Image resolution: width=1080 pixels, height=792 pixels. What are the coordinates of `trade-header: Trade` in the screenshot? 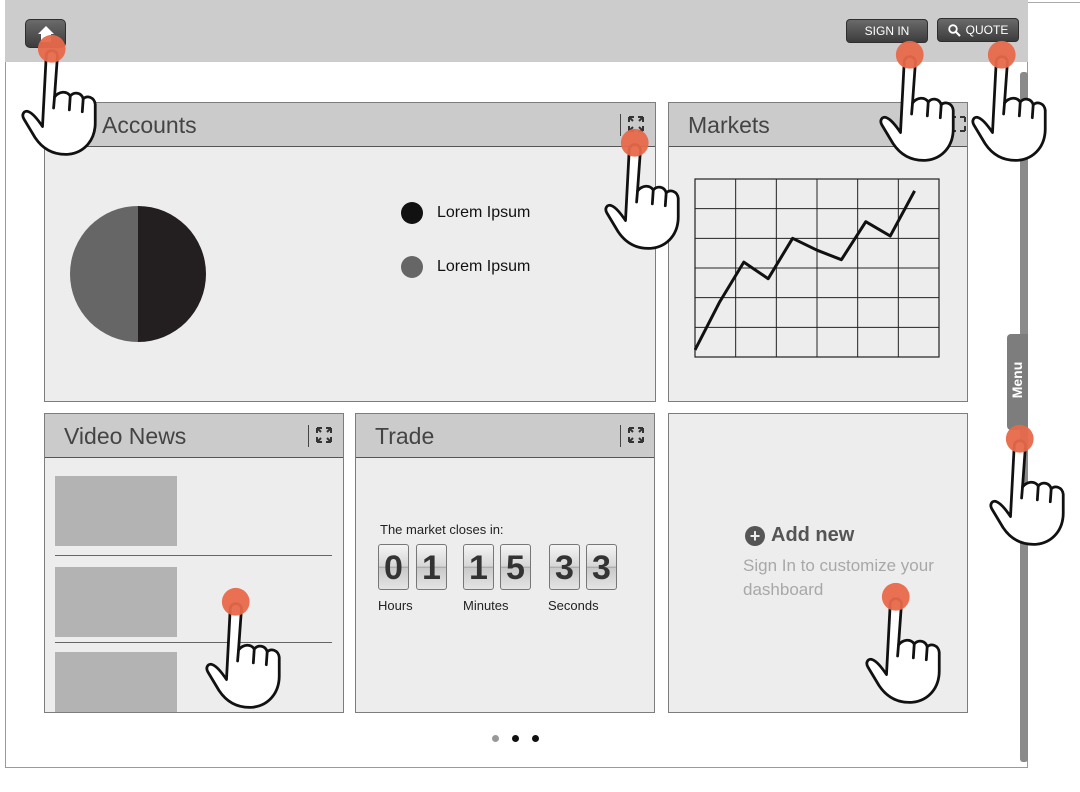 It's located at (505, 436).